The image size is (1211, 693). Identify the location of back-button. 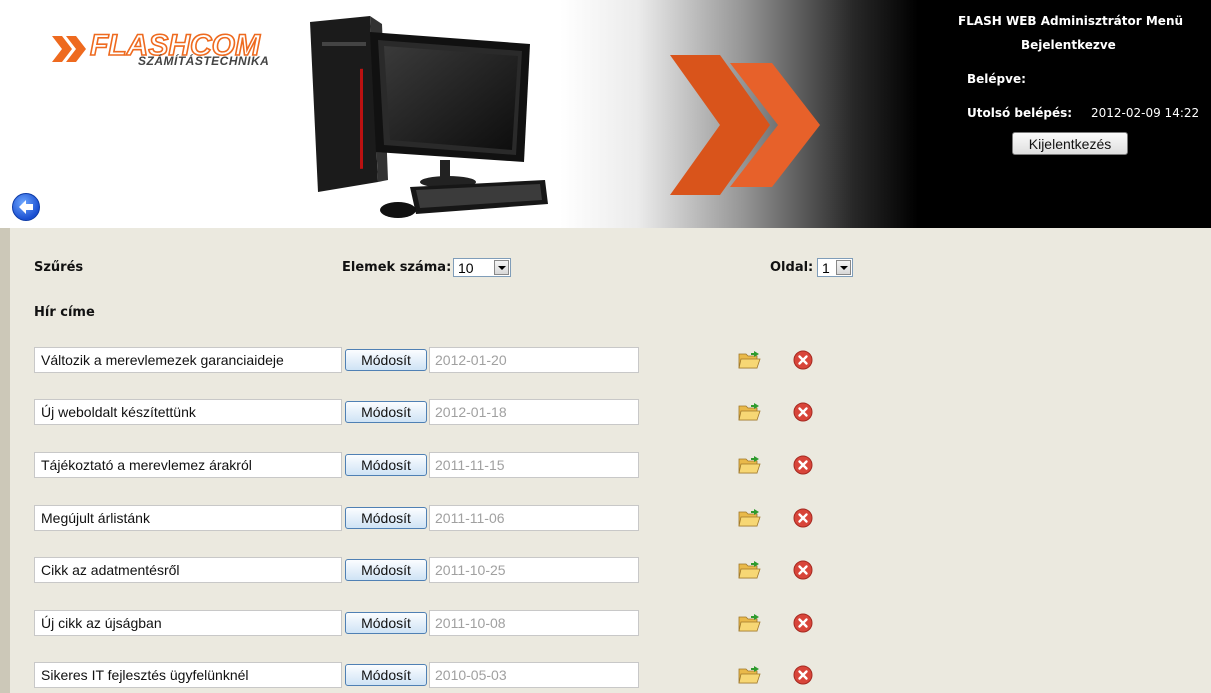
(26, 207).